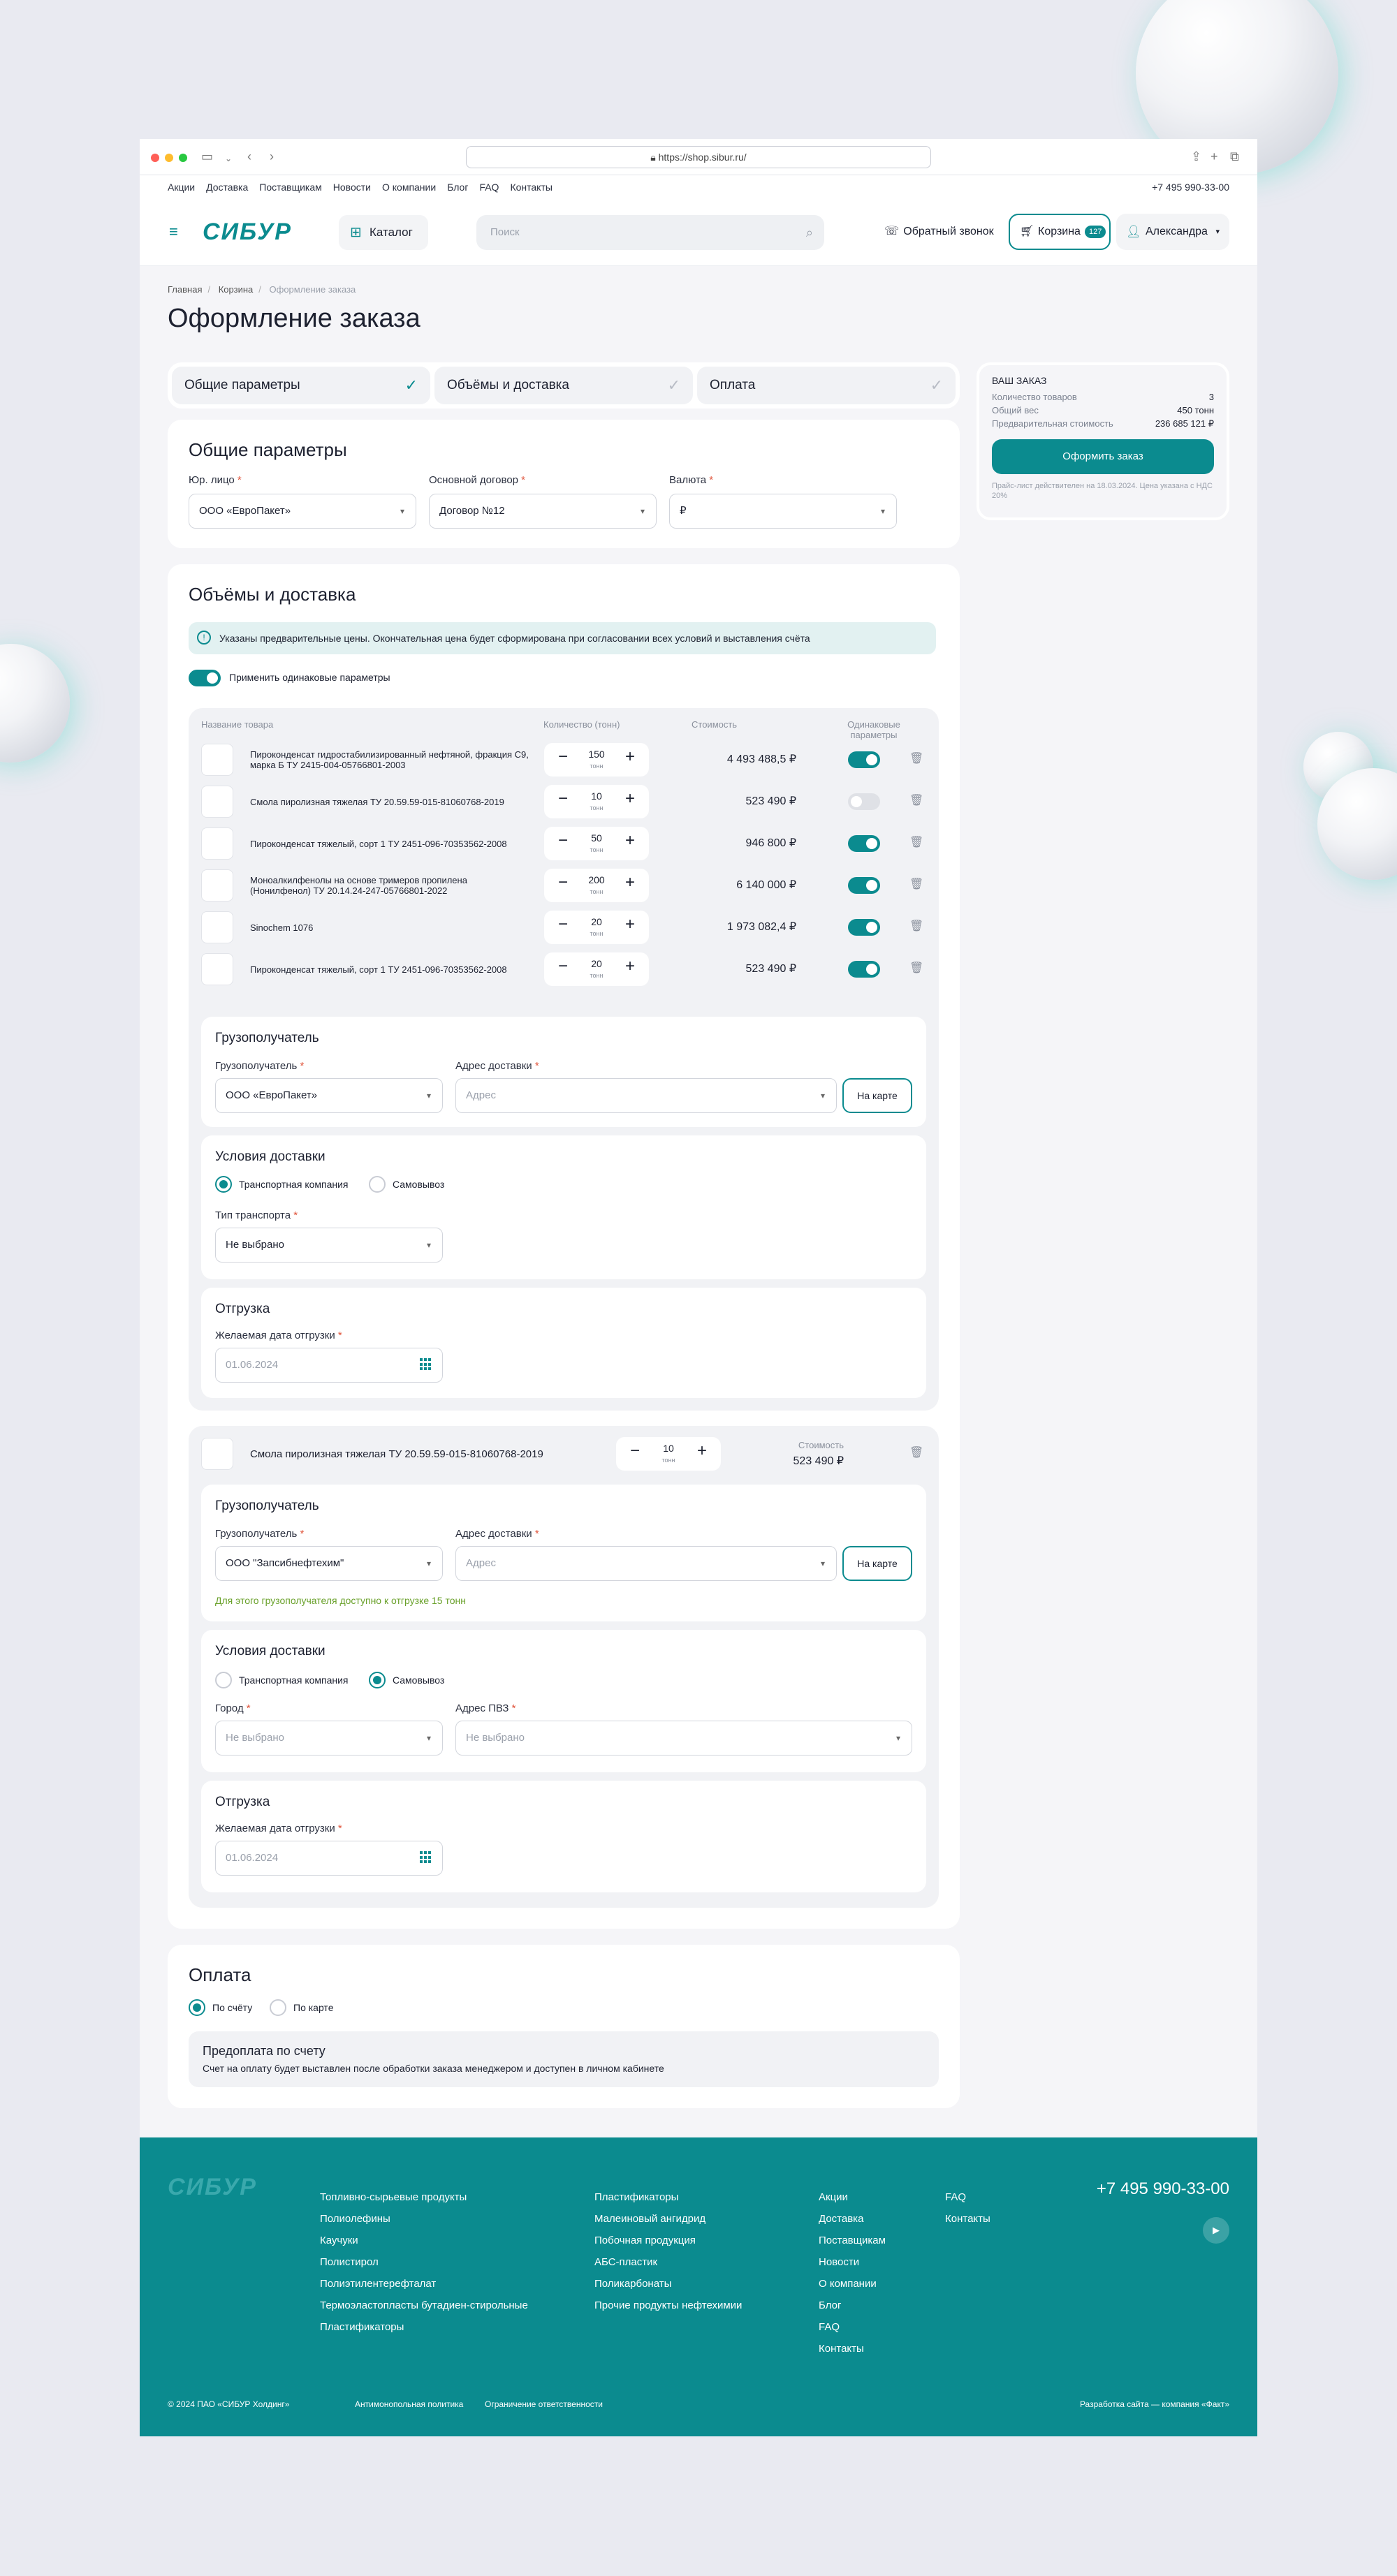  What do you see at coordinates (409, 187) in the screenshot?
I see `topnav-link: О компании` at bounding box center [409, 187].